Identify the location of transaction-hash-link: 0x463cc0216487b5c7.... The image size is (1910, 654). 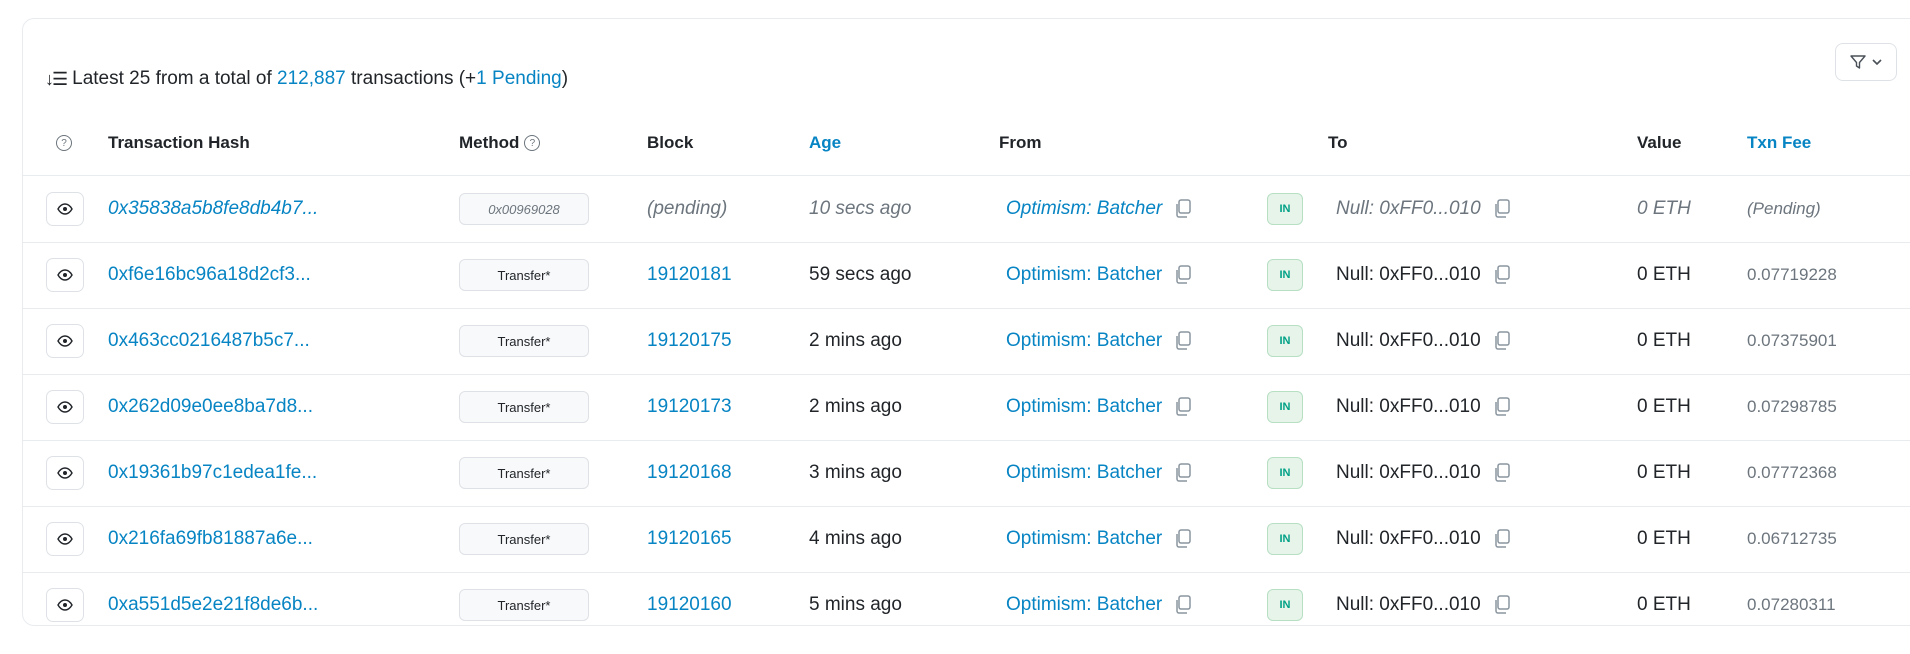
(209, 341).